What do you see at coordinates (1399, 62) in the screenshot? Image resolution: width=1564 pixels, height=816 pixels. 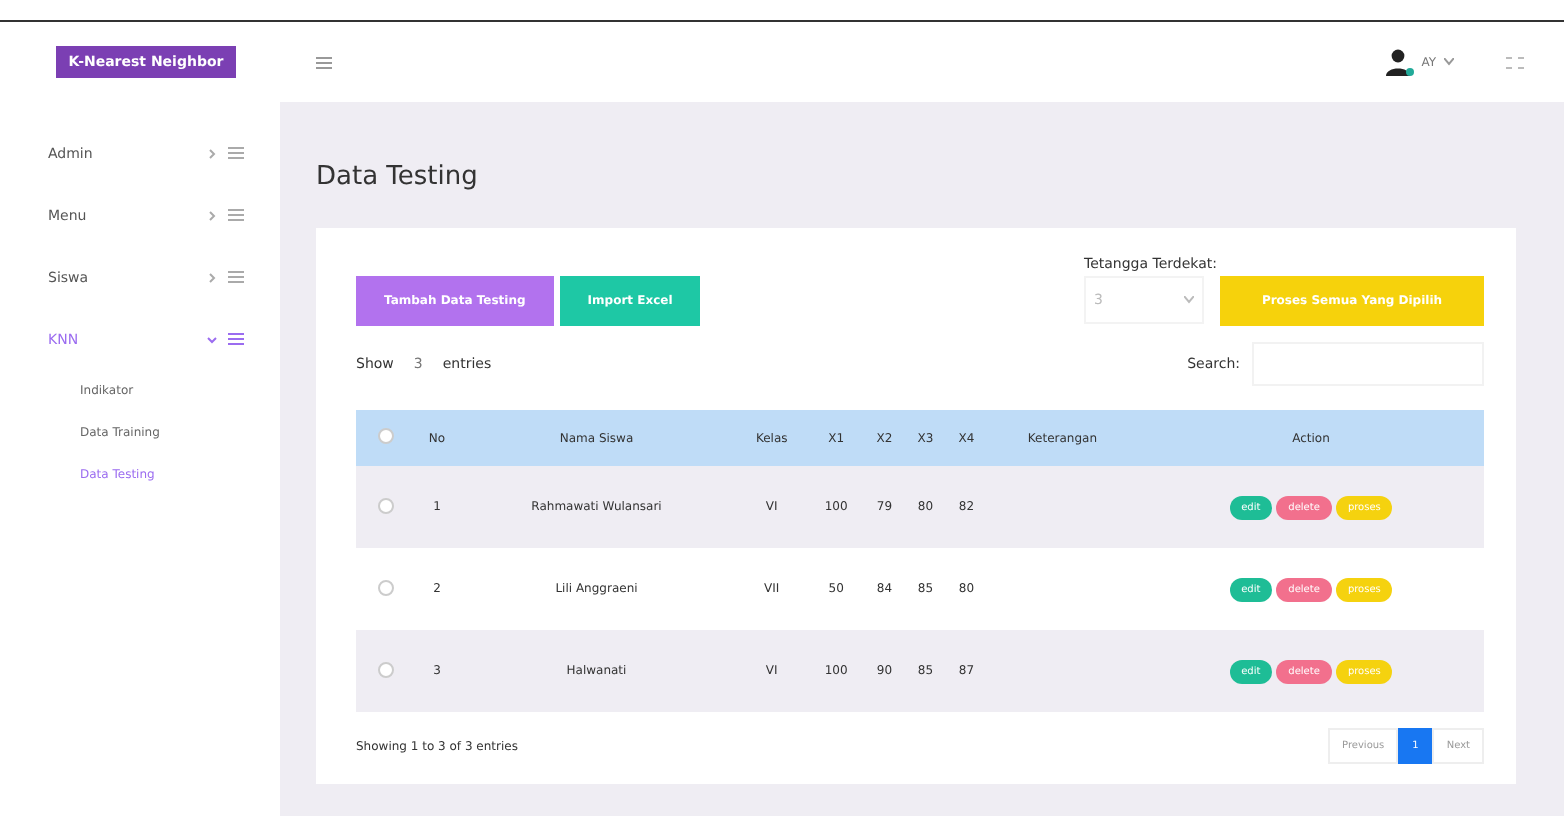 I see `user-icon` at bounding box center [1399, 62].